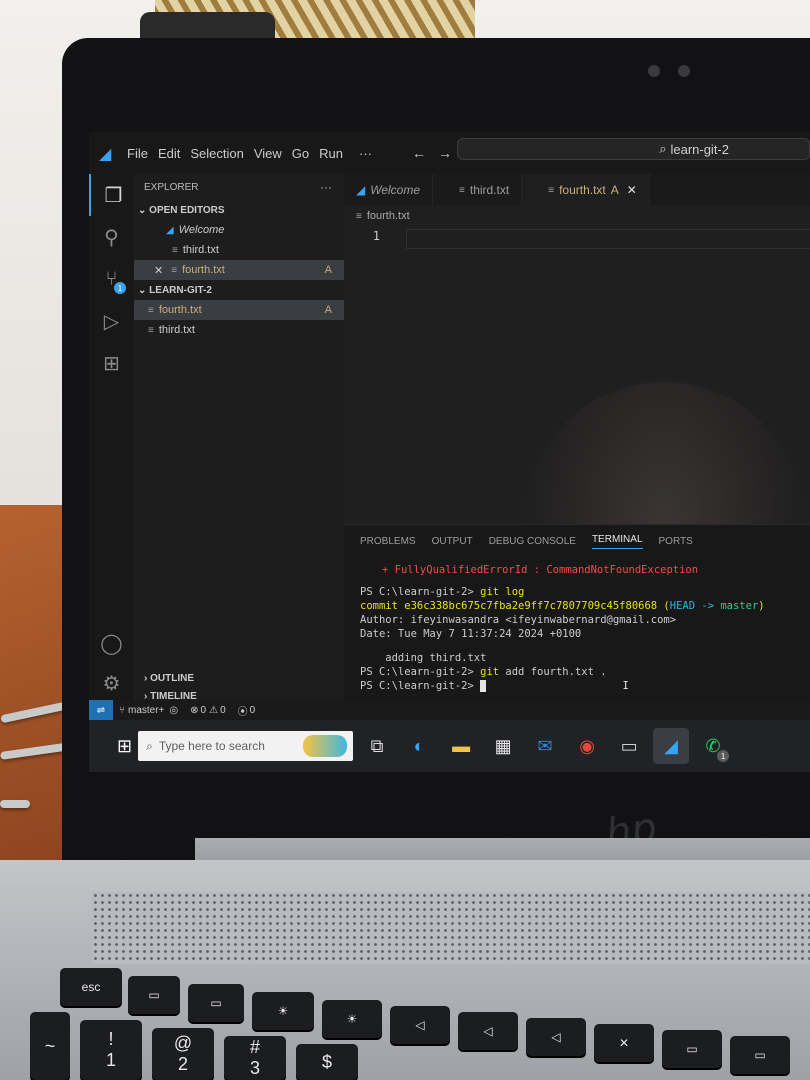 This screenshot has height=1080, width=810. I want to click on activity-bar: ❐ ⚲ ⑂ 1 ▷ ⊞ ◯ ⚙, so click(111, 438).